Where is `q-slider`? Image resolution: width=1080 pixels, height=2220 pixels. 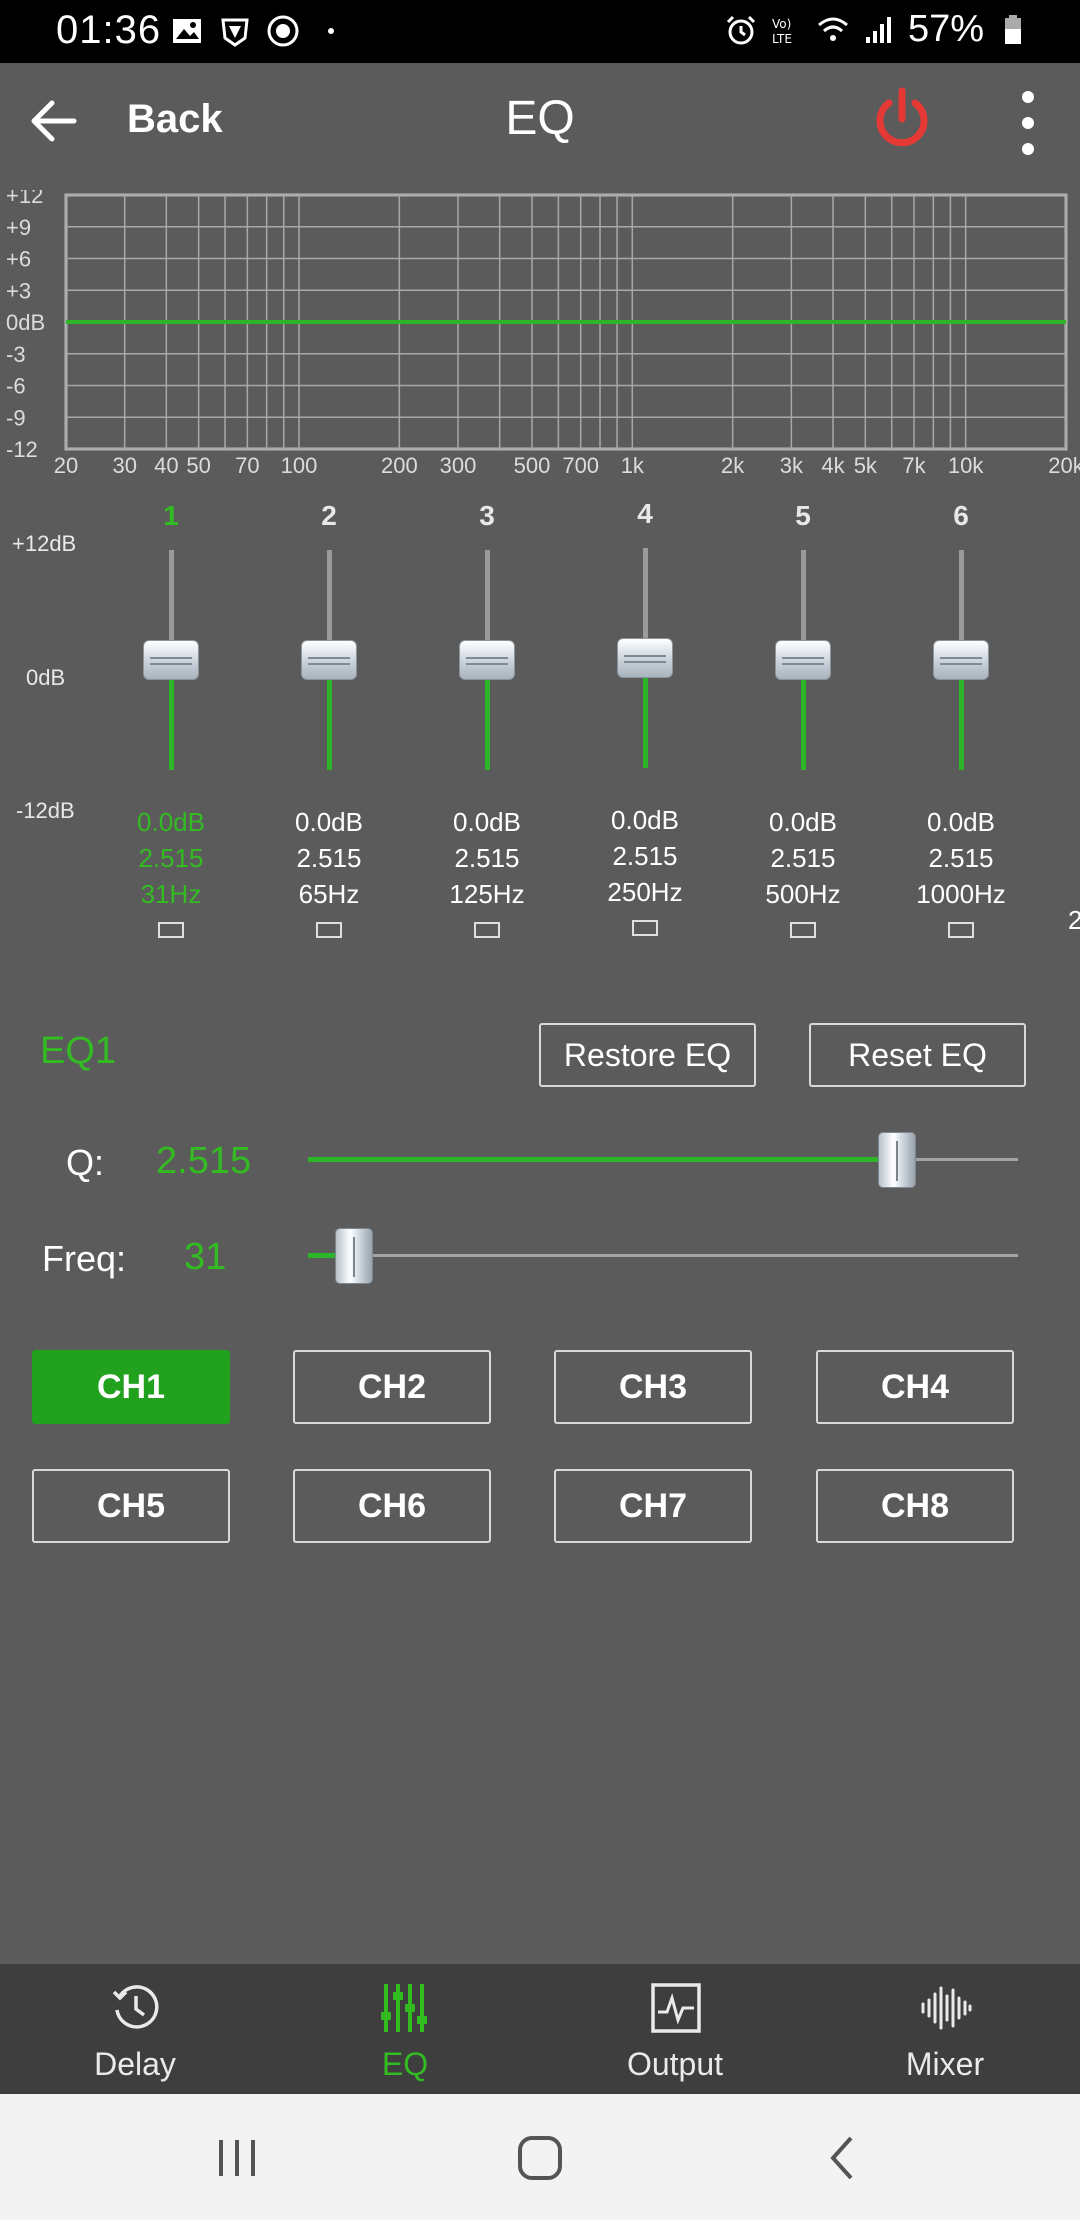
q-slider is located at coordinates (663, 1160).